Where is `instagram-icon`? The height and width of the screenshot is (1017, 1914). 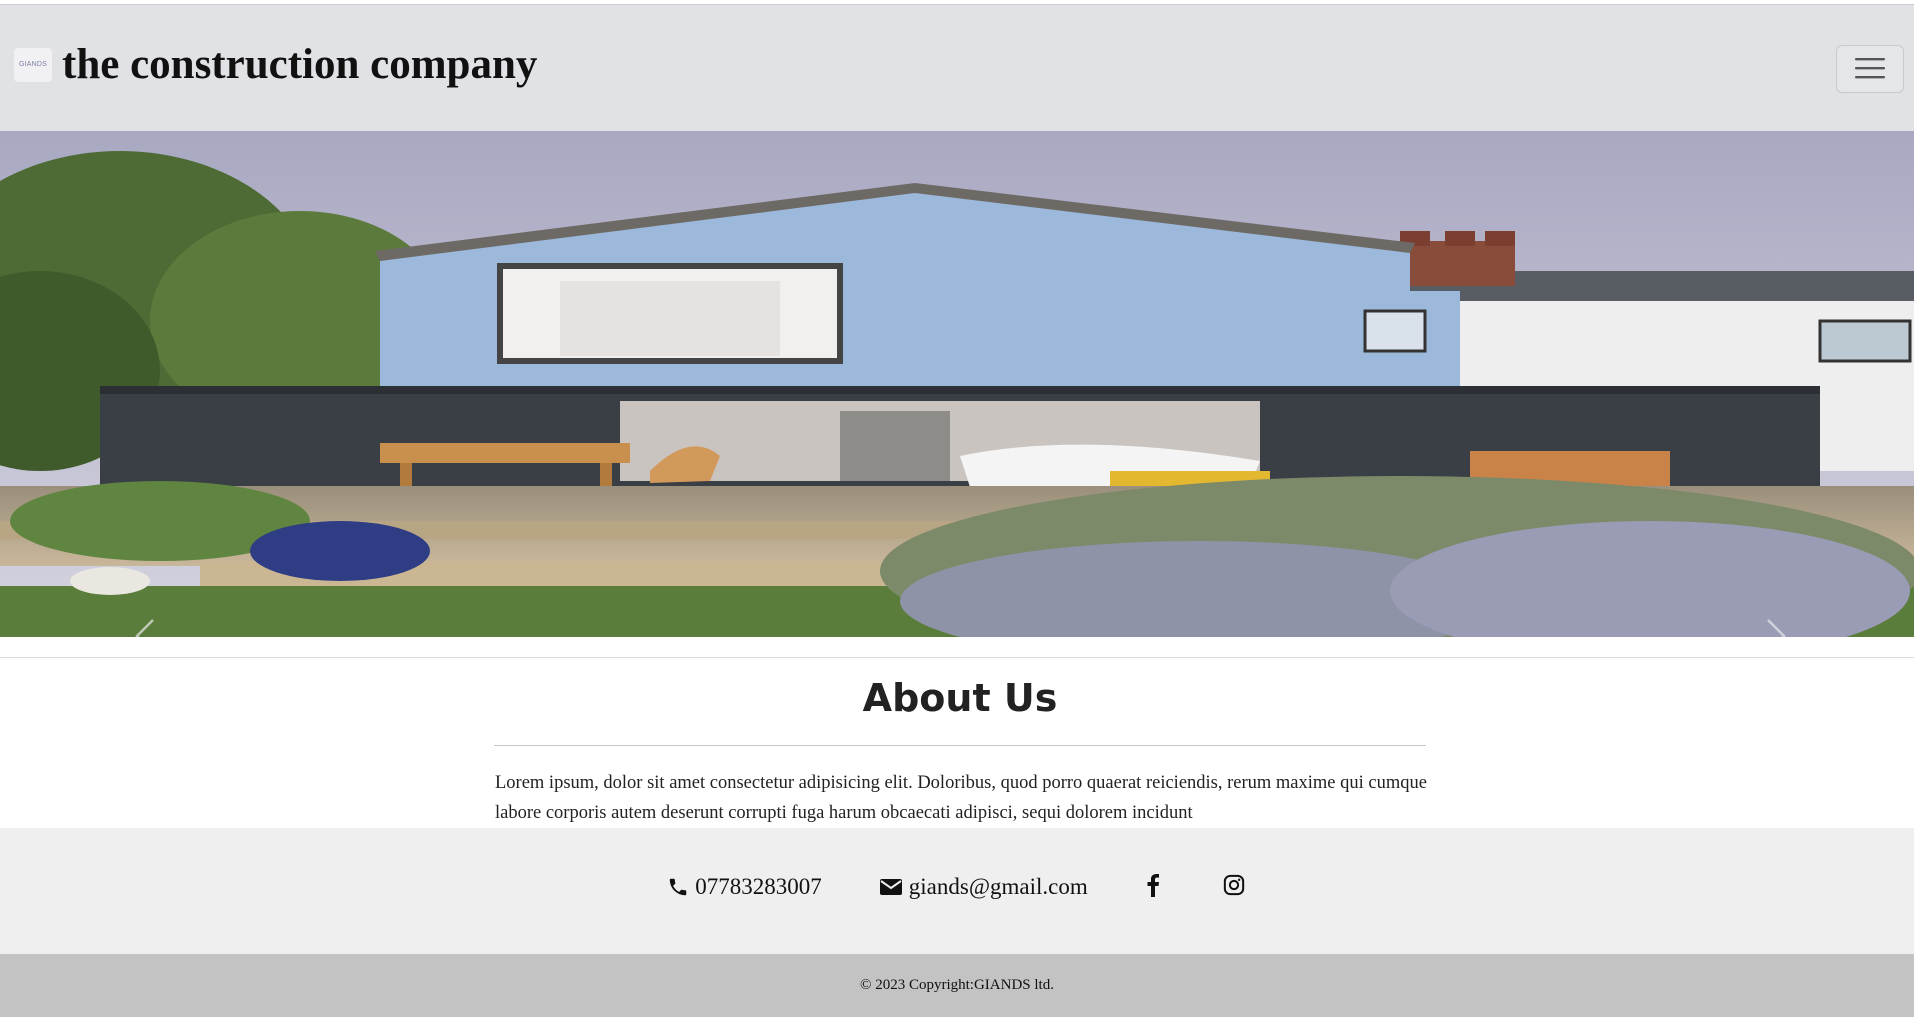
instagram-icon is located at coordinates (1234, 887).